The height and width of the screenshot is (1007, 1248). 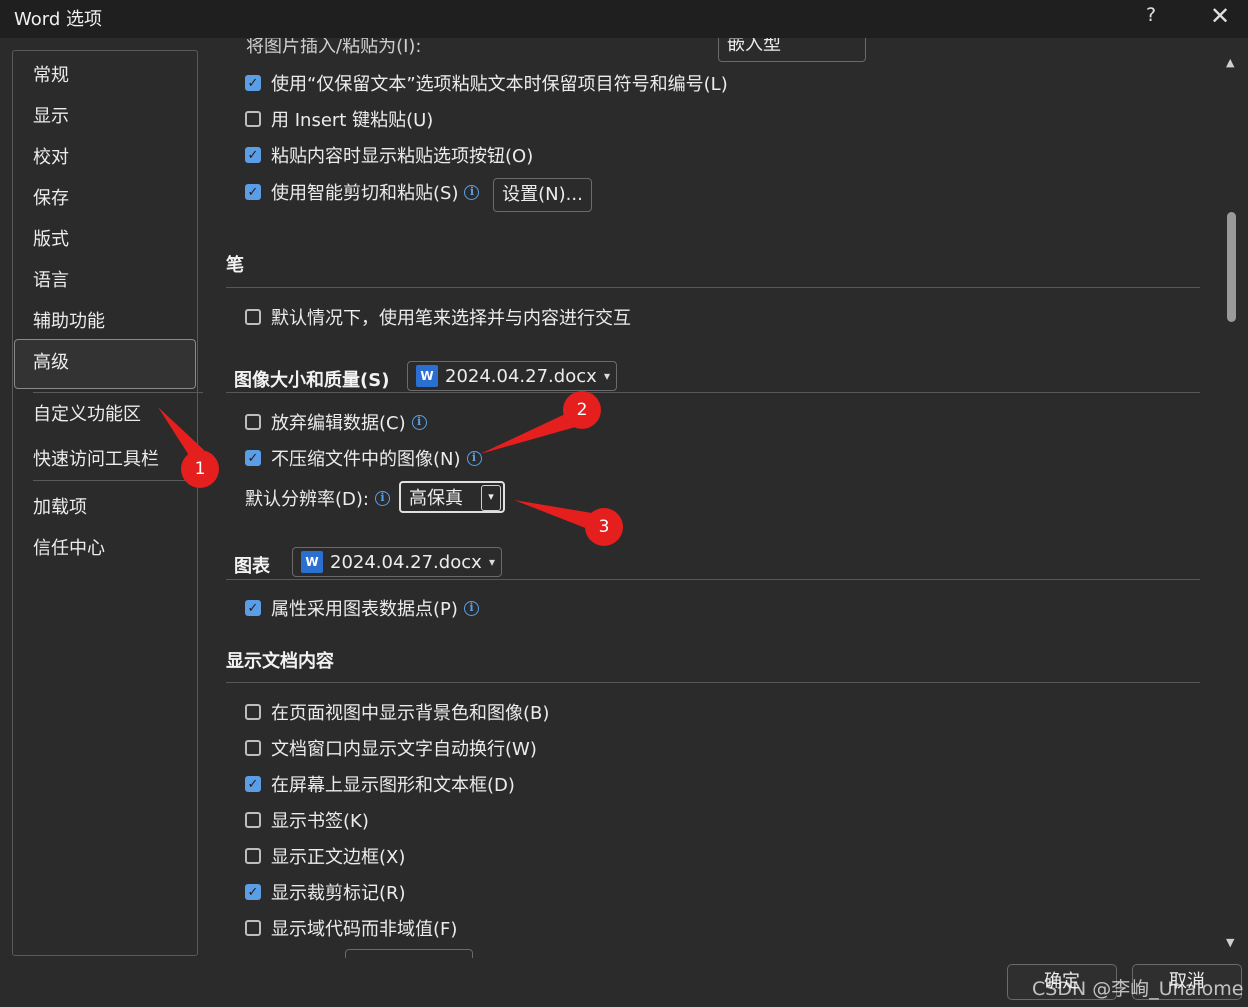 I want to click on callout-badge-3: 3, so click(x=604, y=527).